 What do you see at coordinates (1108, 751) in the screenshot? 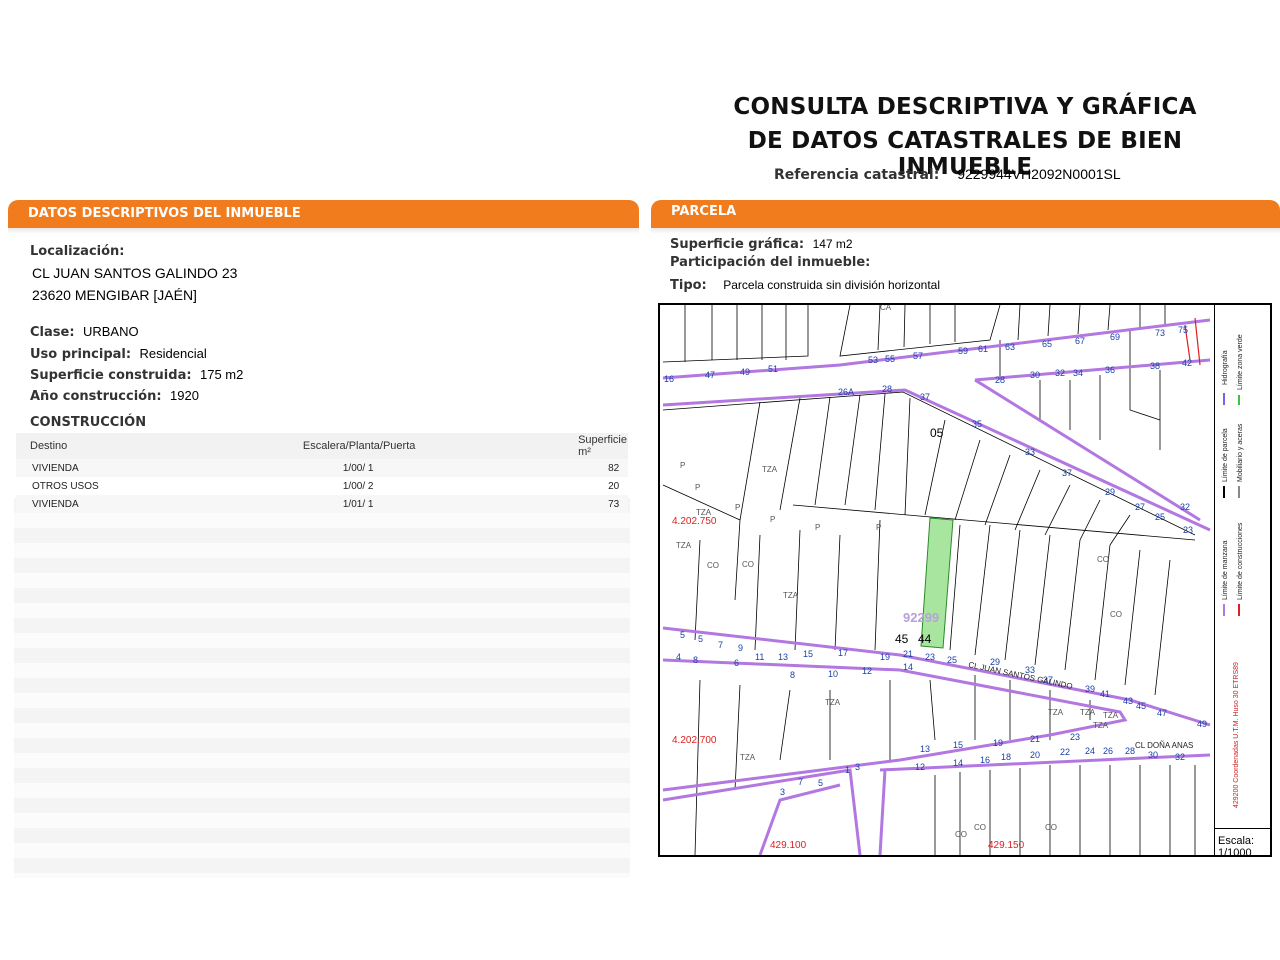
I see `svg-text: 26` at bounding box center [1108, 751].